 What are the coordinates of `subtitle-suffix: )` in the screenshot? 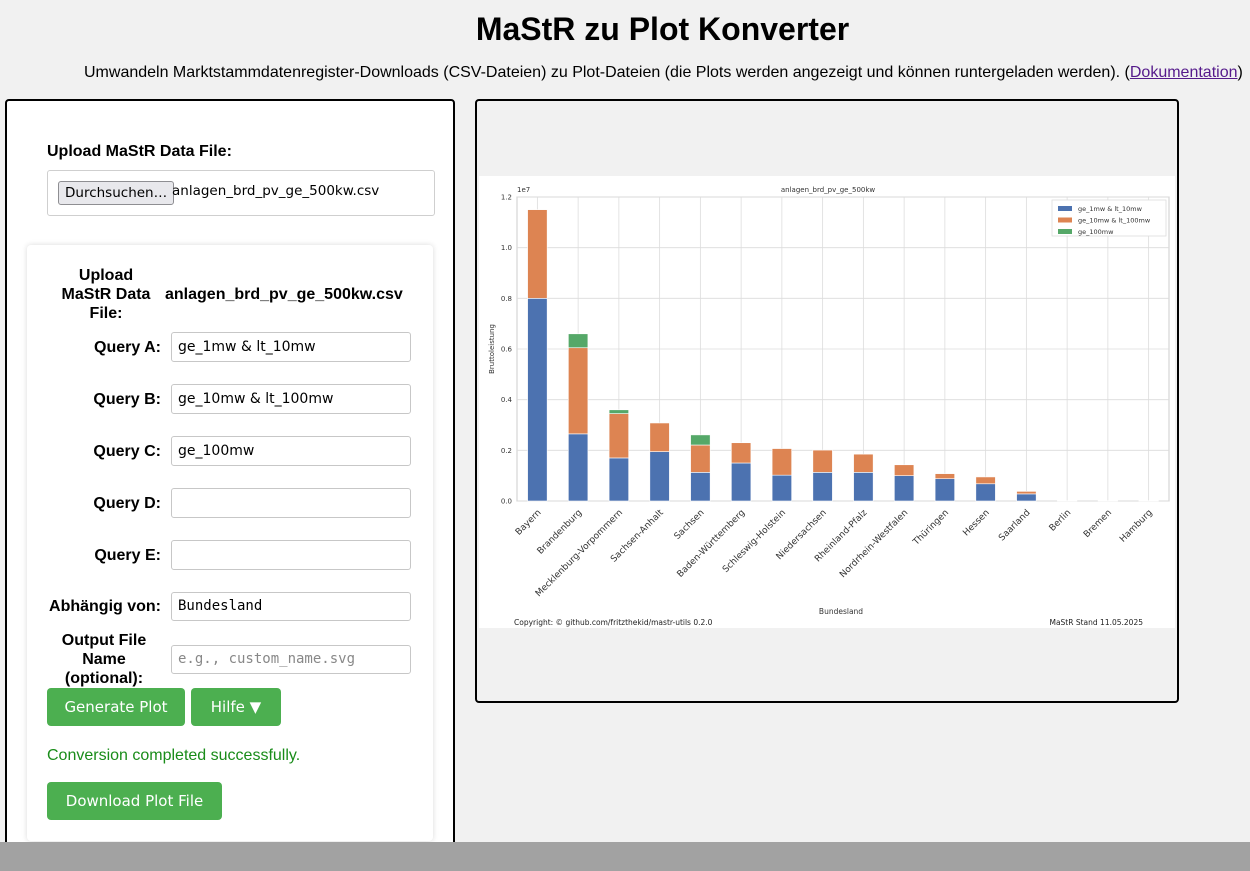 It's located at (1240, 72).